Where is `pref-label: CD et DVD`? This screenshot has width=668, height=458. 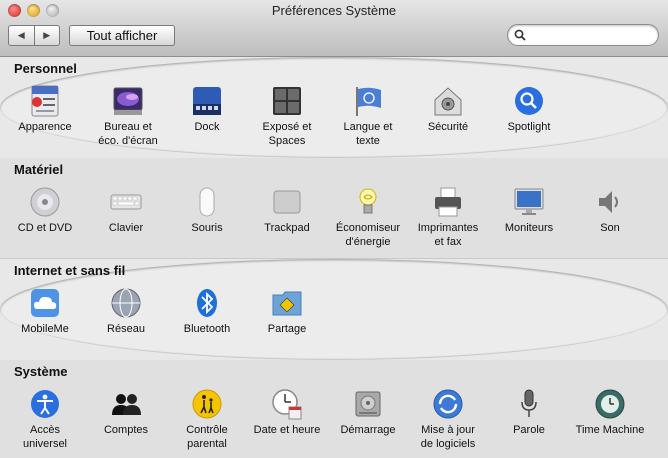 pref-label: CD et DVD is located at coordinates (45, 228).